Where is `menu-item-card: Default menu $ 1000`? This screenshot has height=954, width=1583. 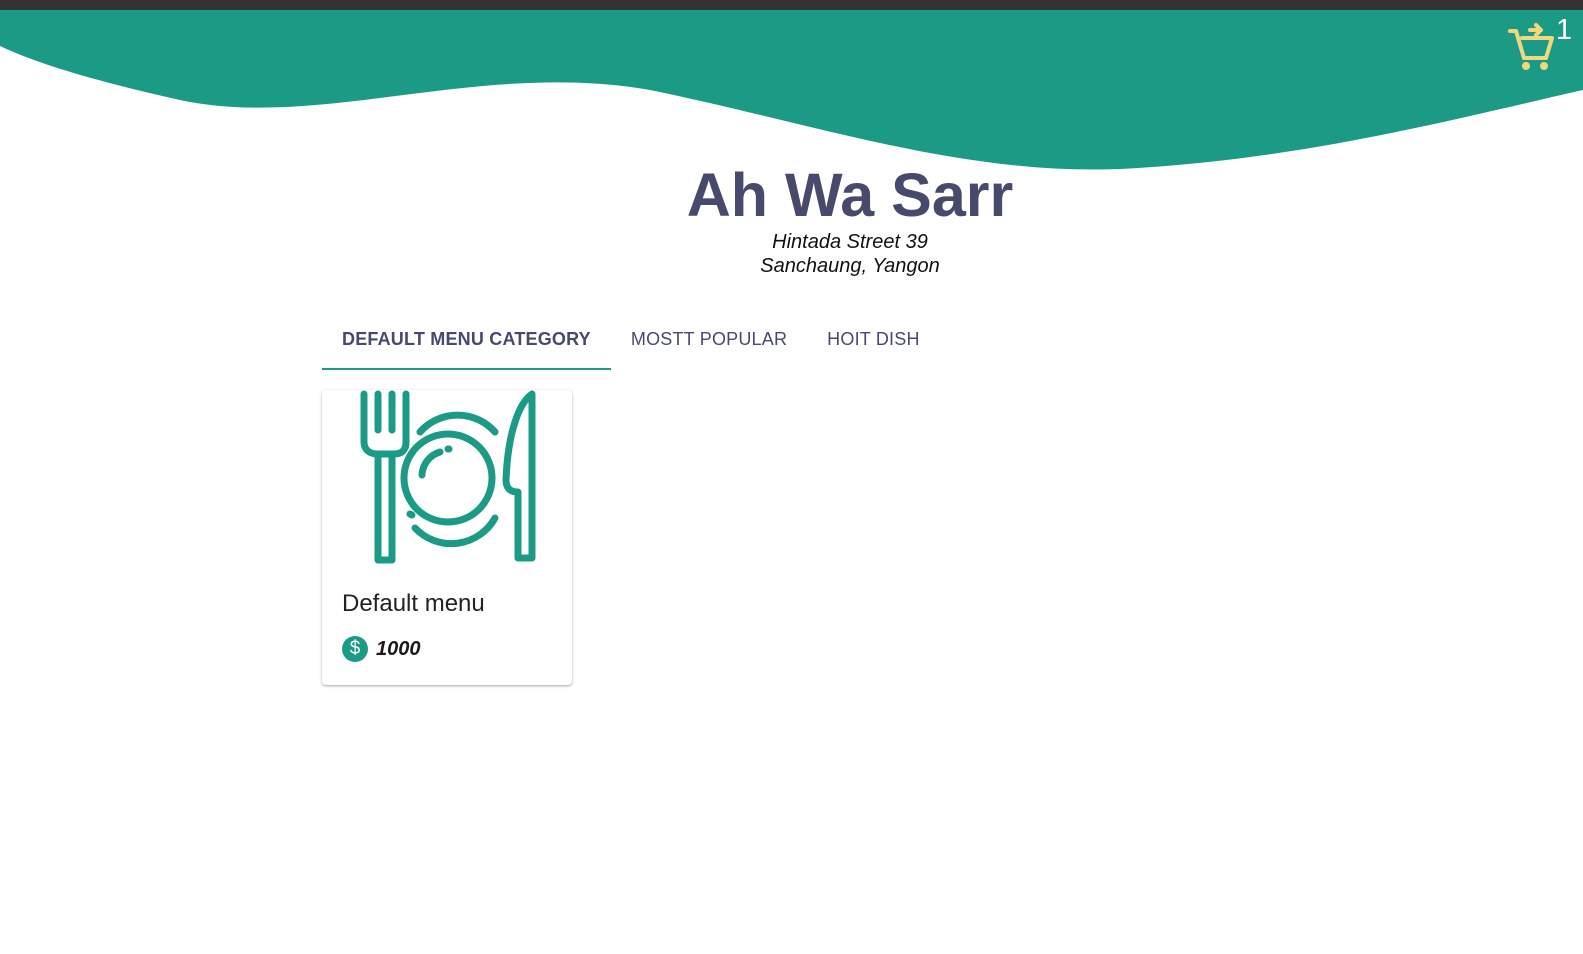
menu-item-card: Default menu $ 1000 is located at coordinates (447, 537).